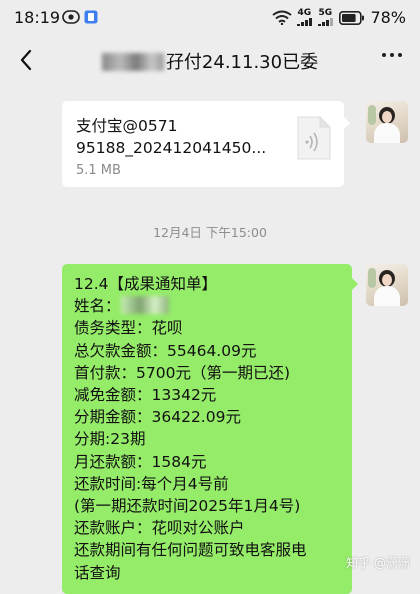  I want to click on message-line: 月还款额：1584元, so click(140, 461).